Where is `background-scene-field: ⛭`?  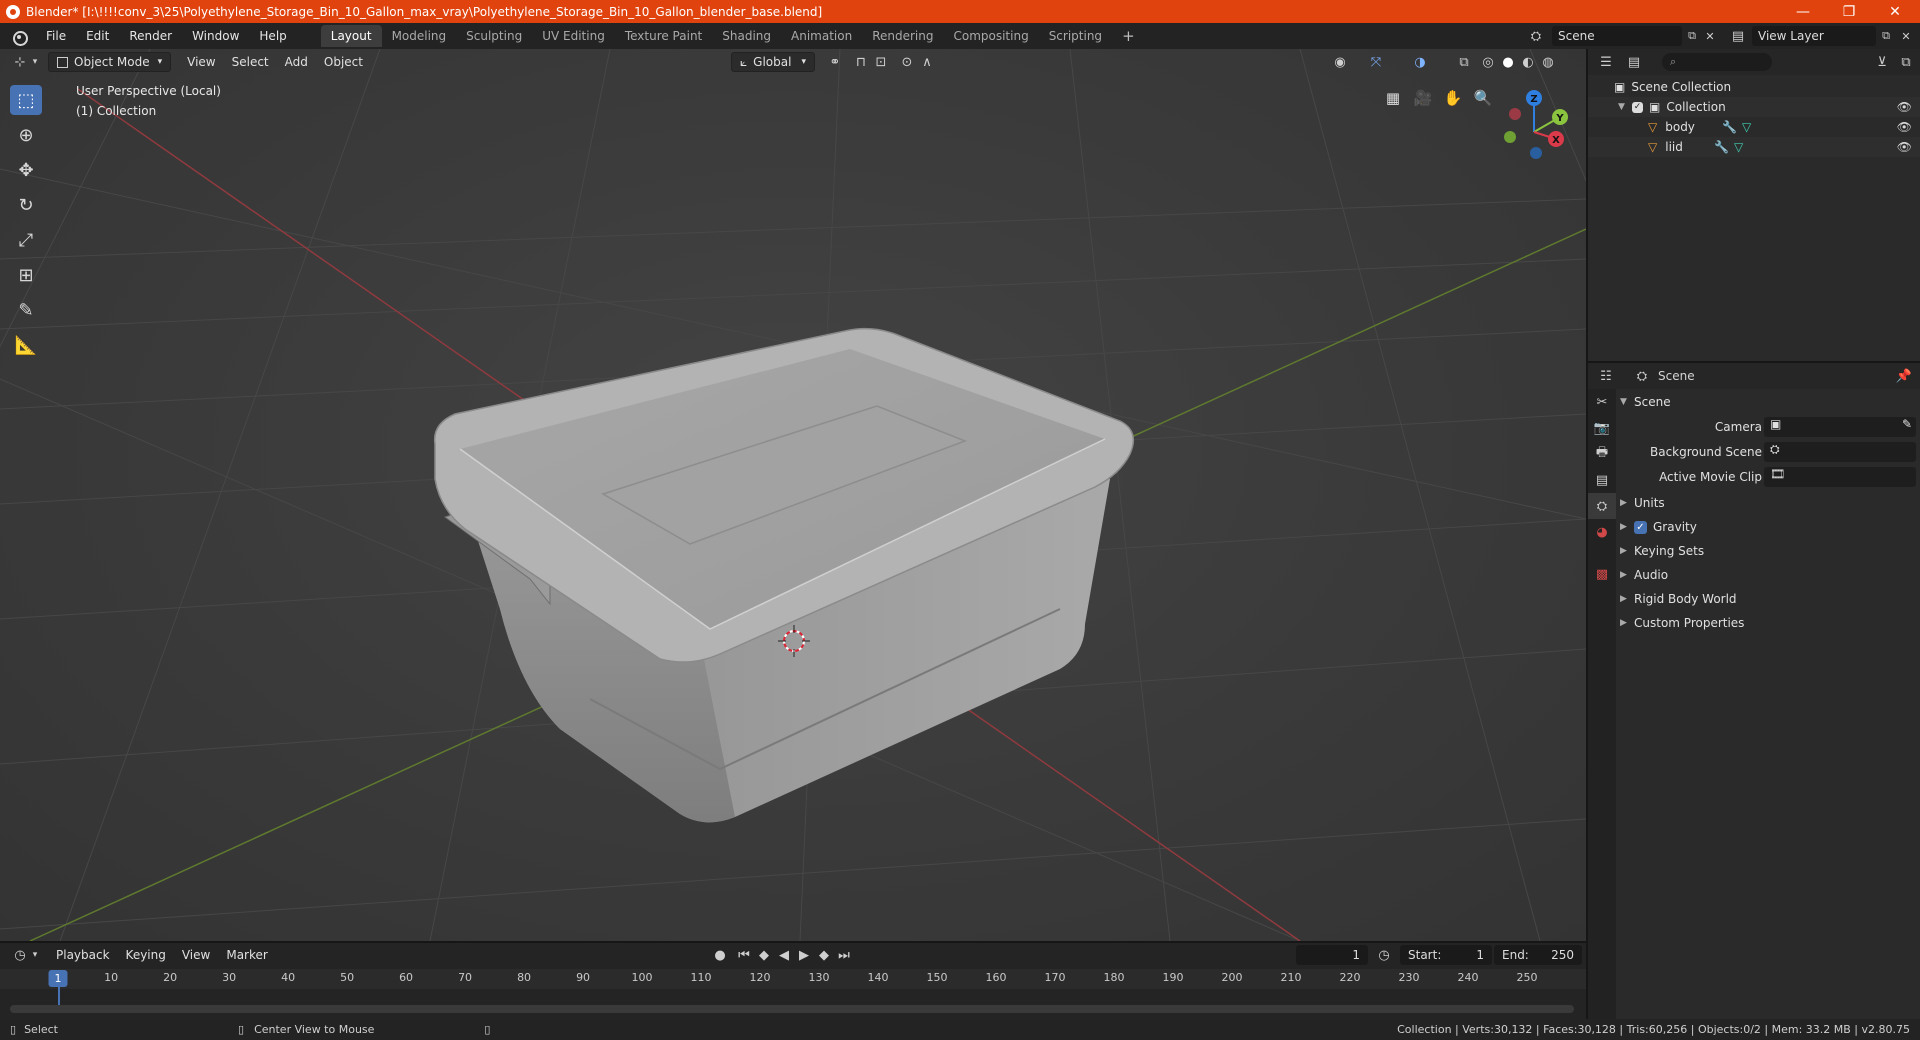 background-scene-field: ⛭ is located at coordinates (1840, 452).